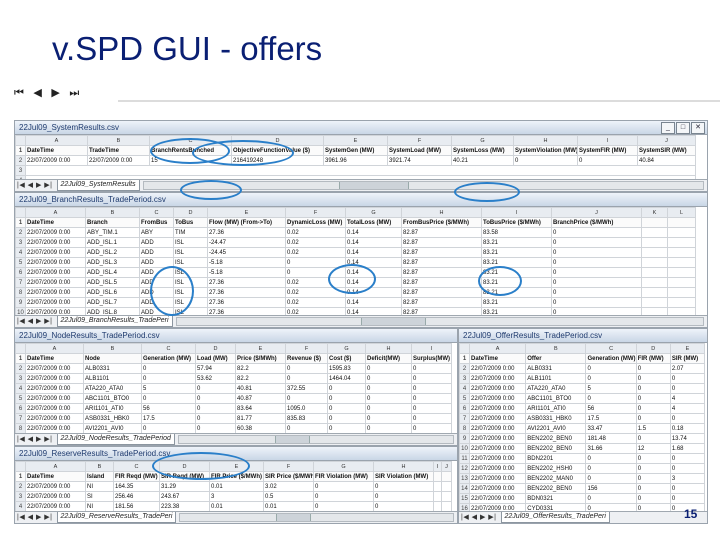 The width and height of the screenshot is (720, 540). I want to click on header-cell: SystemSIR (MW), so click(666, 150).